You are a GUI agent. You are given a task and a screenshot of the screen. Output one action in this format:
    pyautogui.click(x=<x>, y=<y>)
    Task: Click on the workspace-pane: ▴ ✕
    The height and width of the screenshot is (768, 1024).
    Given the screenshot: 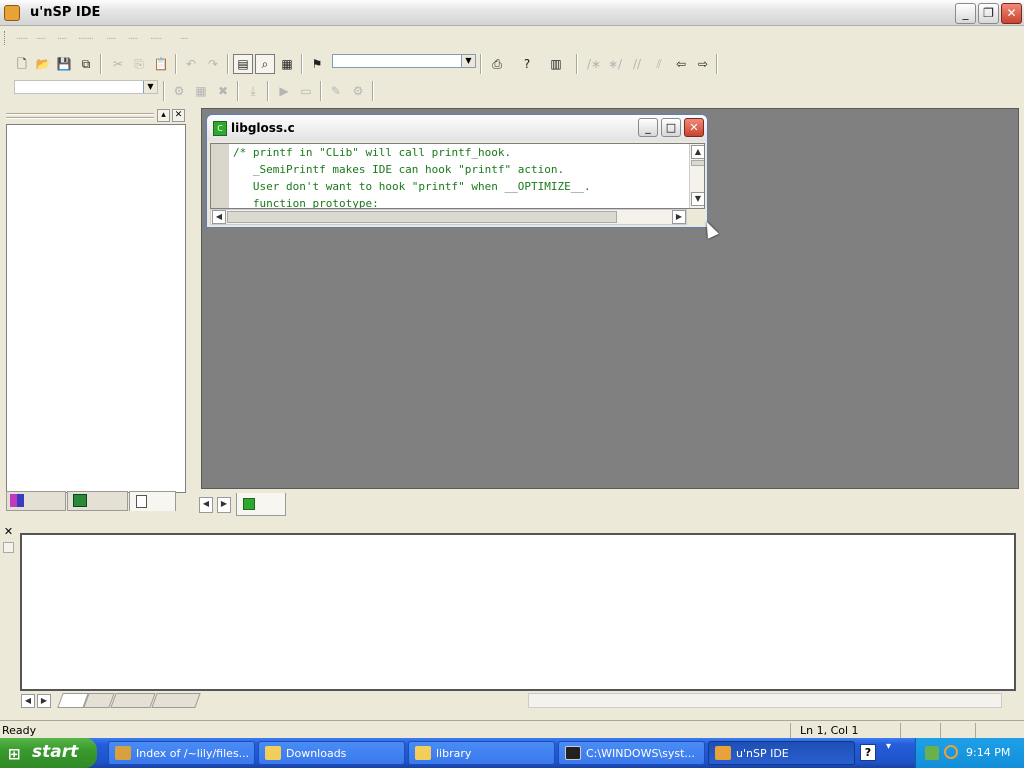 What is the action you would take?
    pyautogui.click(x=96, y=310)
    